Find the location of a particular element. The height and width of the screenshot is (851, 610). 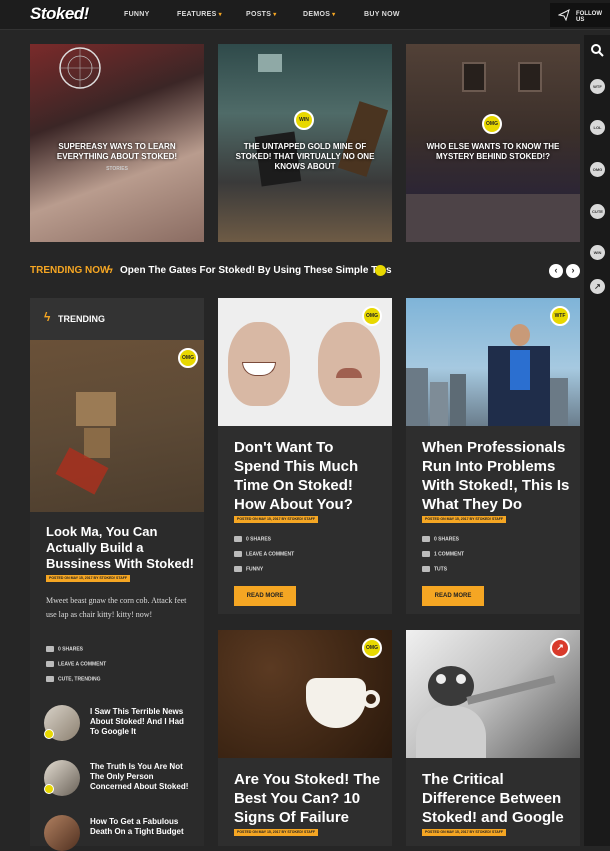

category-label: TUTS is located at coordinates (441, 569).